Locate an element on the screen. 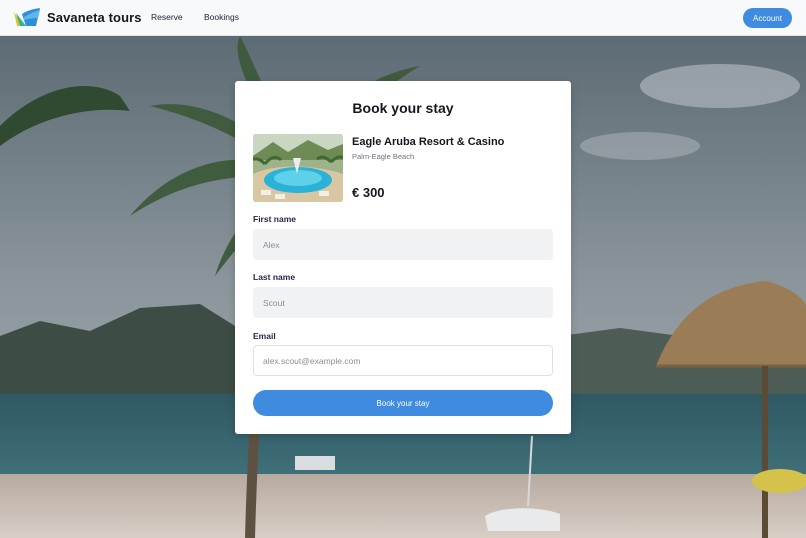 This screenshot has height=538, width=806. brand-name: Savaneta tours is located at coordinates (94, 17).